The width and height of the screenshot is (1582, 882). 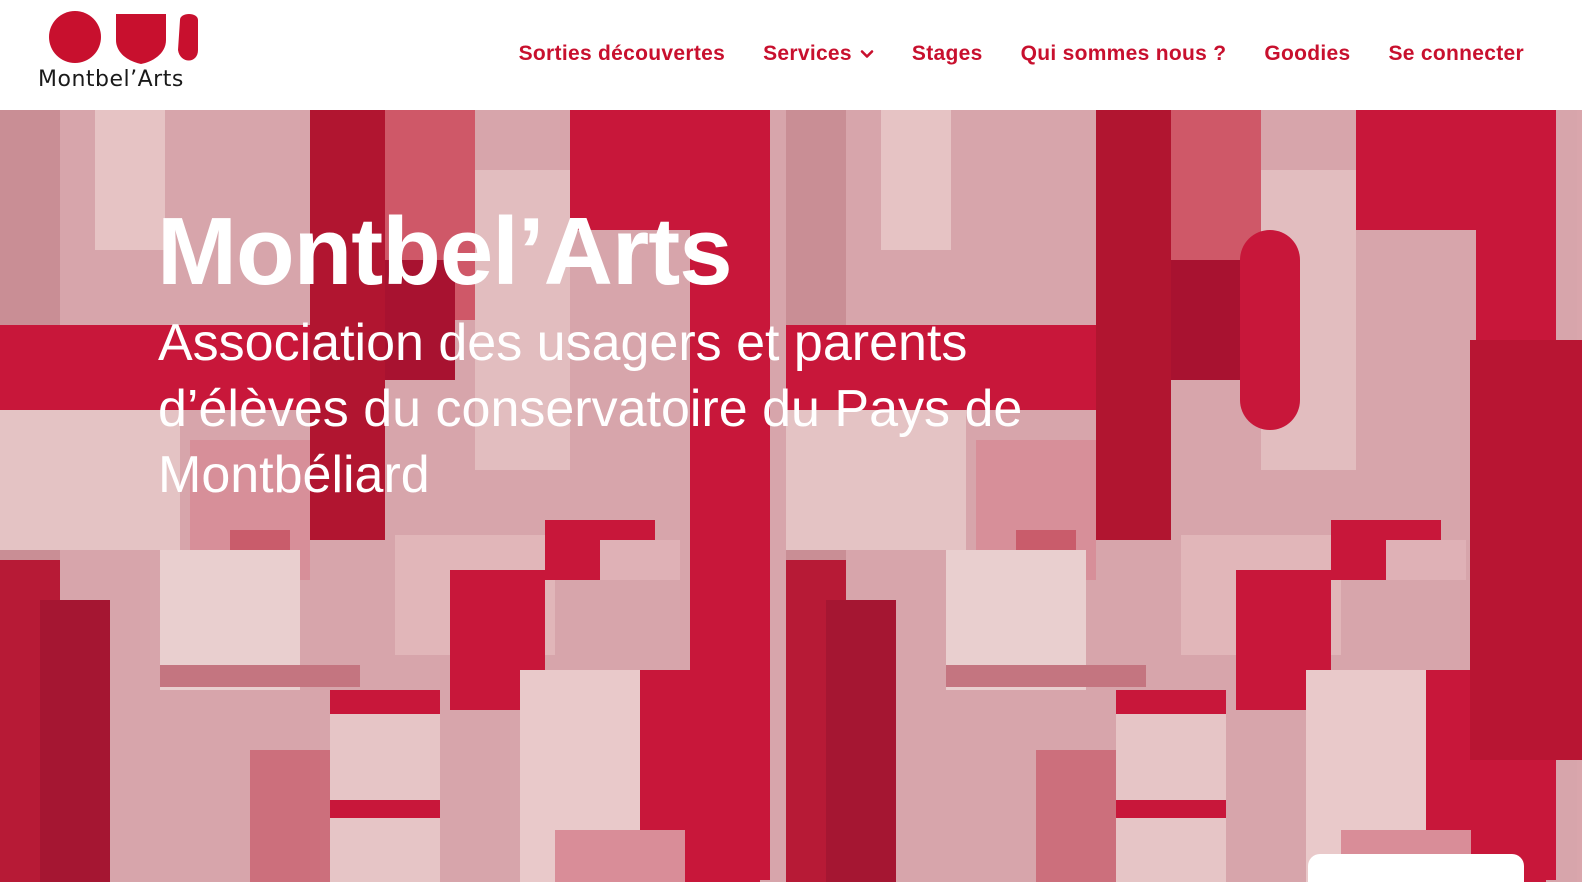 I want to click on hero-title: Montbel’Arts, so click(x=445, y=251).